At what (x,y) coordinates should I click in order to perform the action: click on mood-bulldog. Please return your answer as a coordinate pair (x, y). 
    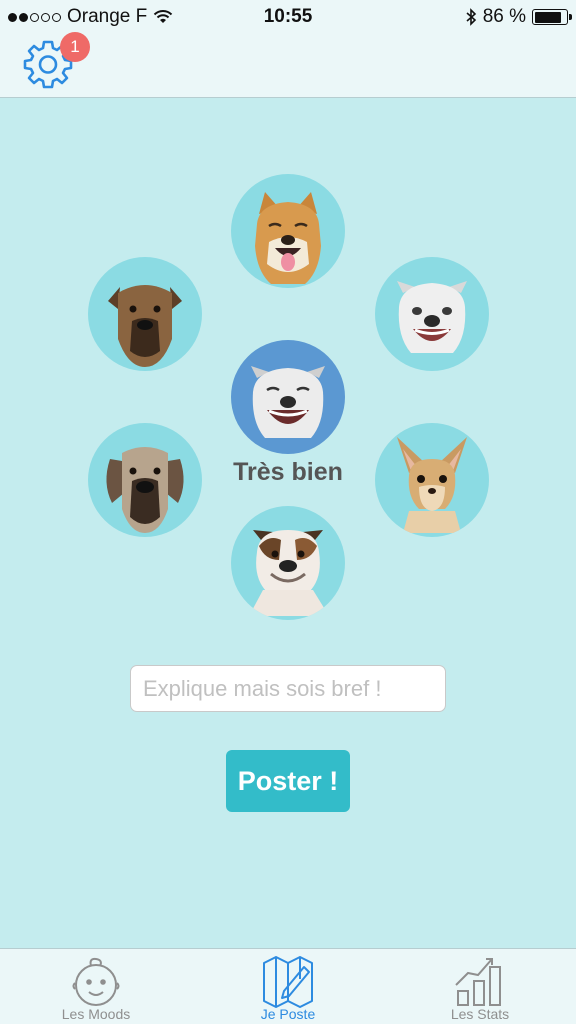
    Looking at the image, I should click on (288, 563).